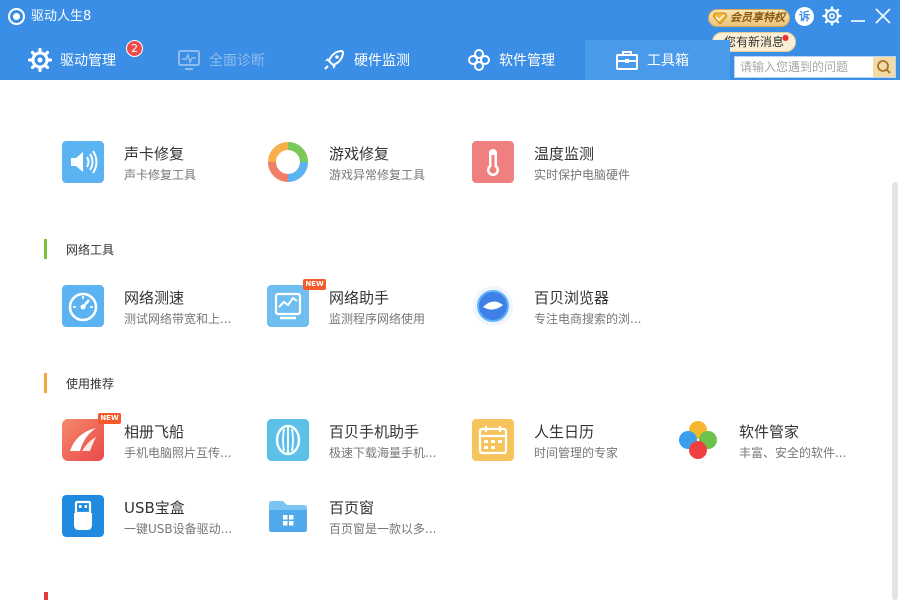  What do you see at coordinates (564, 154) in the screenshot?
I see `tool-name: 温度监测` at bounding box center [564, 154].